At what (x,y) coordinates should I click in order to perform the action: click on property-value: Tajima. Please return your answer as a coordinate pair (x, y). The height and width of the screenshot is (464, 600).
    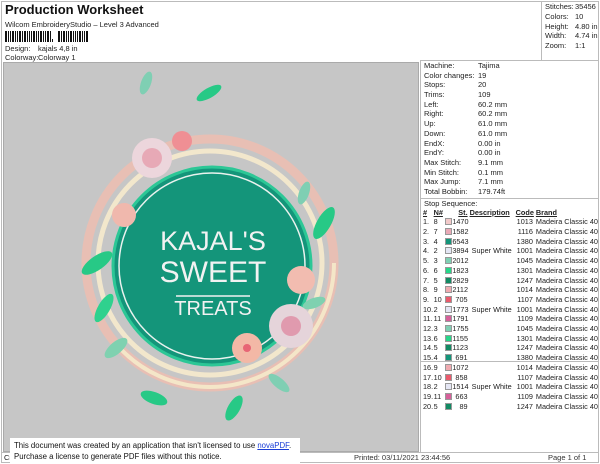
    Looking at the image, I should click on (489, 65).